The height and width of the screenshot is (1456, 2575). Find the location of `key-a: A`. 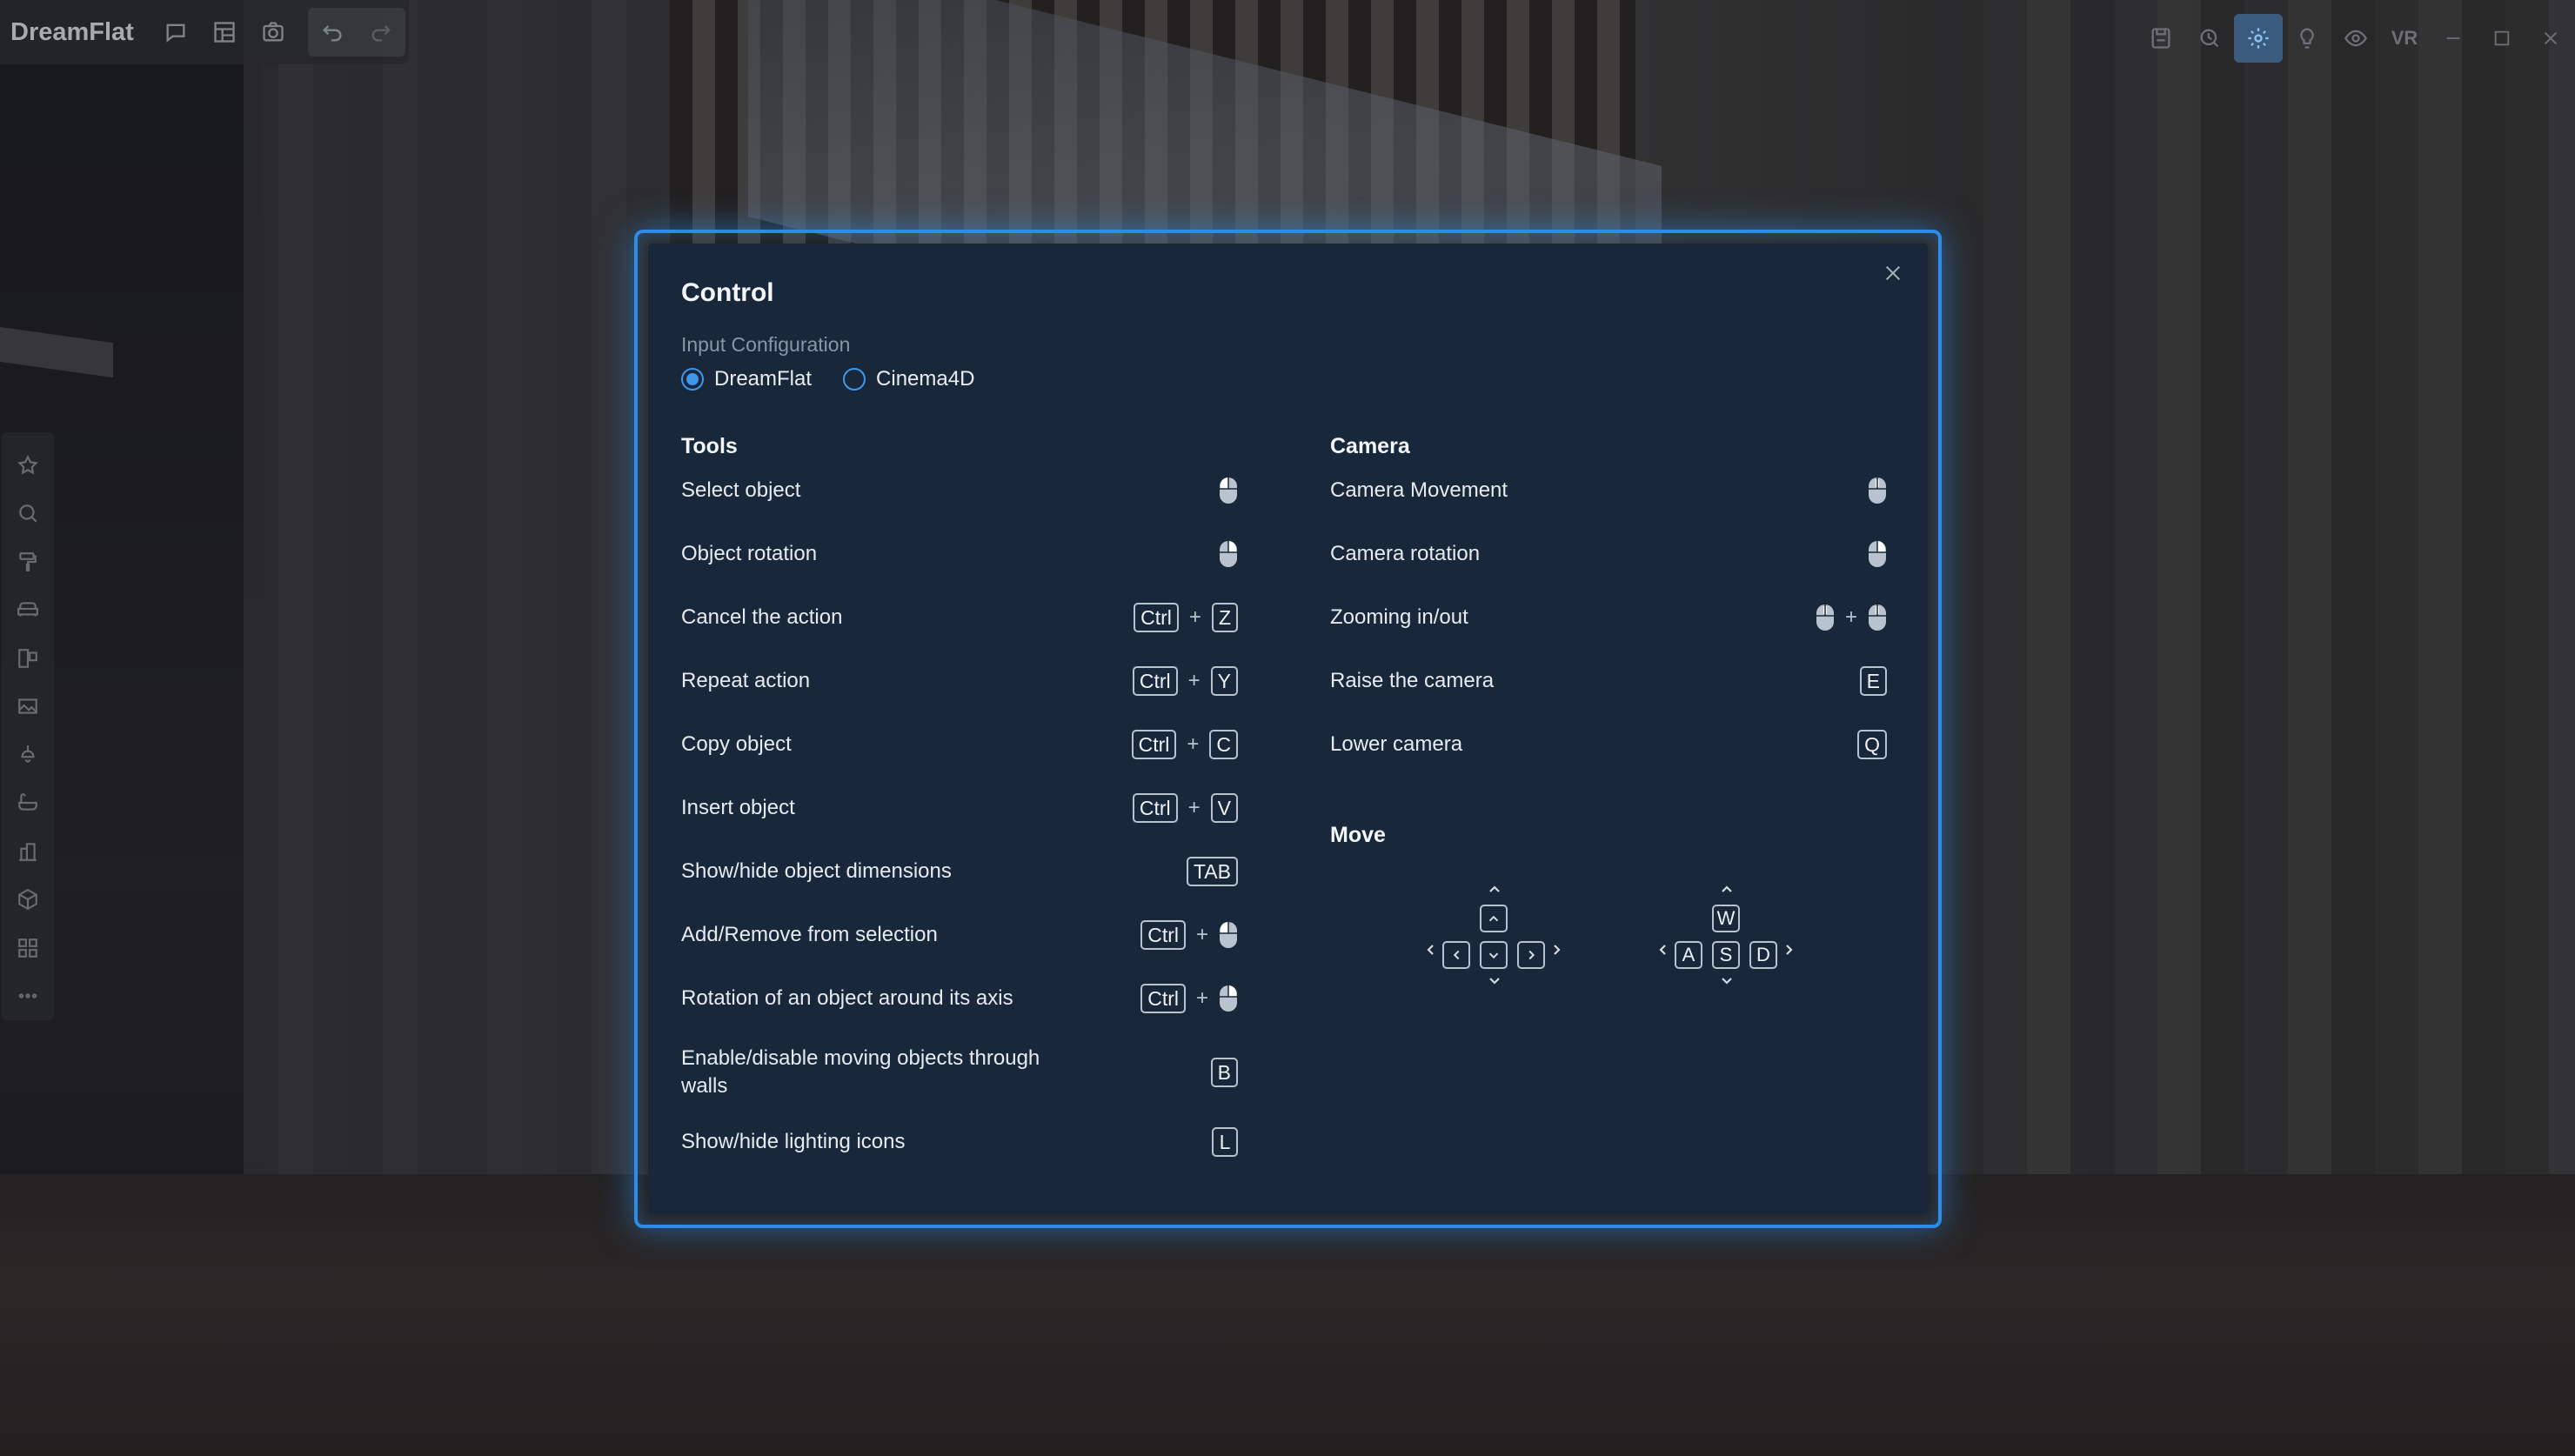

key-a: A is located at coordinates (1688, 955).